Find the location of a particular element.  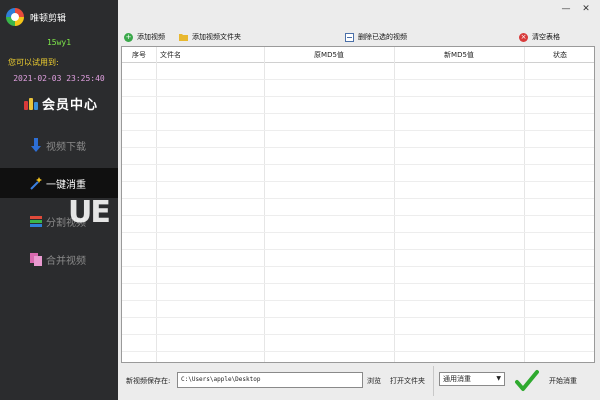

close-button: ✕ is located at coordinates (586, 9).